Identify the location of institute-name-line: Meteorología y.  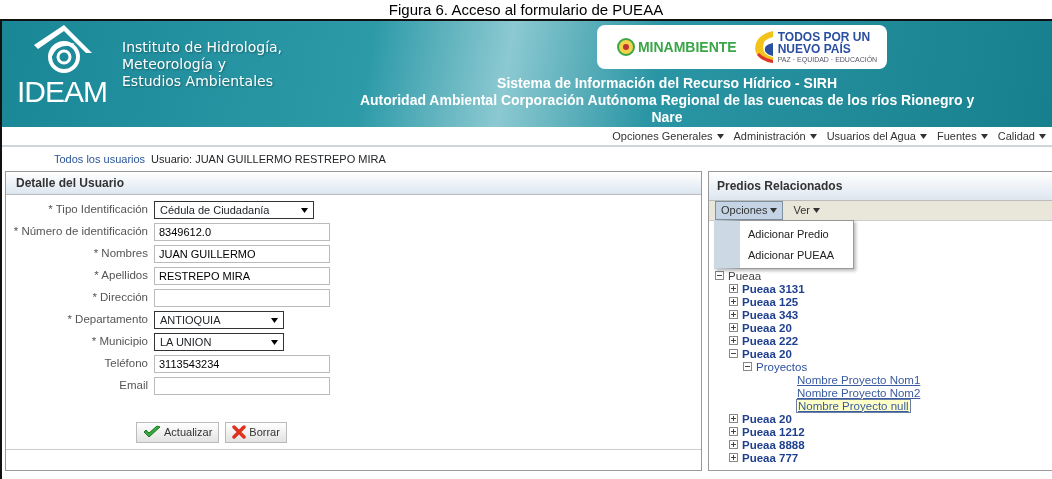
(174, 64).